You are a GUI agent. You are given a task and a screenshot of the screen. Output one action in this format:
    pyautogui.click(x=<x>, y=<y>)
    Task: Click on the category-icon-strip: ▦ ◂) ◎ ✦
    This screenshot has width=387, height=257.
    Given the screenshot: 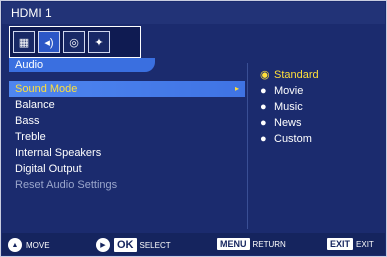 What is the action you would take?
    pyautogui.click(x=75, y=42)
    